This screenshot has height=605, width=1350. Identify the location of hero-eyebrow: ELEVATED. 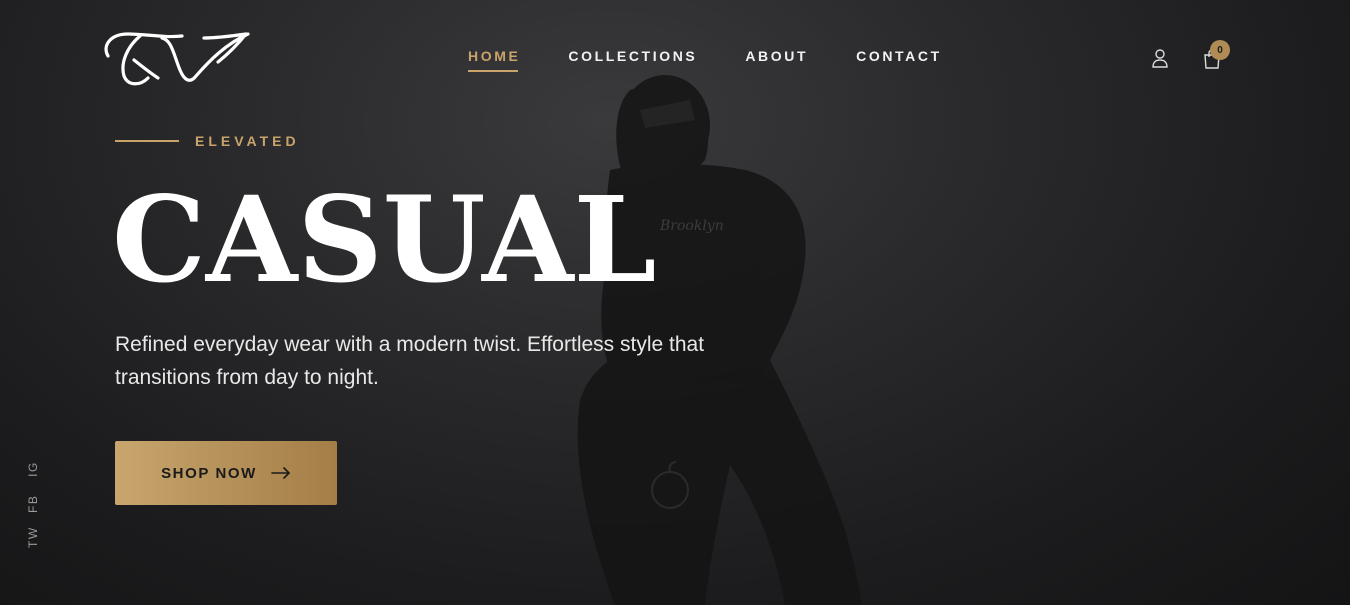
(207, 141).